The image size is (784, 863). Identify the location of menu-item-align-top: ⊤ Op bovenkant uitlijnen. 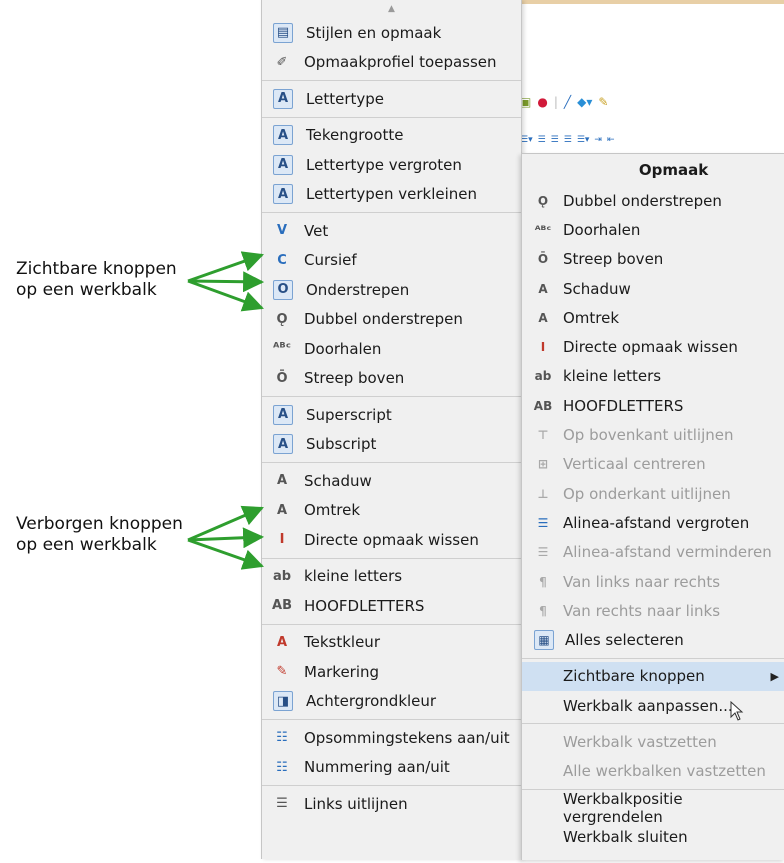
(653, 434).